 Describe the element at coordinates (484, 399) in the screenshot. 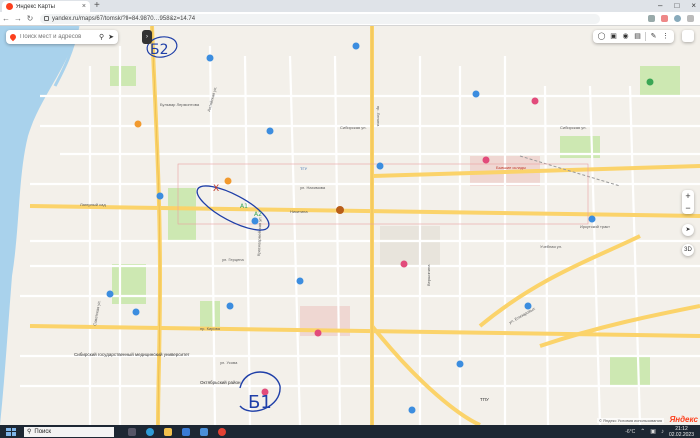

I see `place-label: ТПУ` at that location.